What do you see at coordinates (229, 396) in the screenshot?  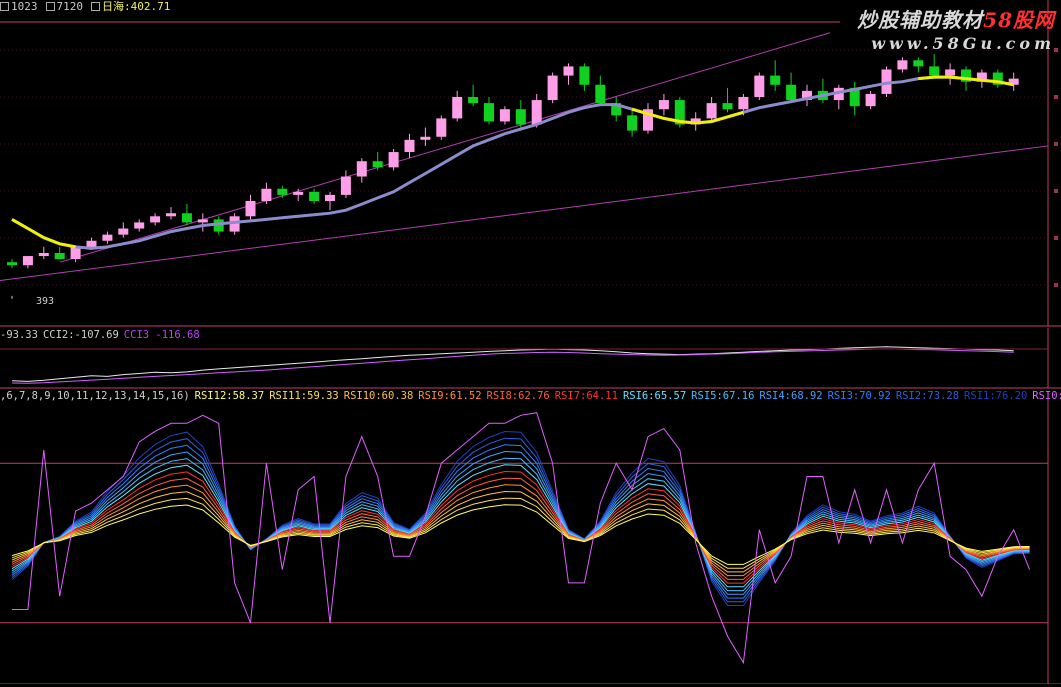 I see `rsi-legend-item-1: RSI12:58.37` at bounding box center [229, 396].